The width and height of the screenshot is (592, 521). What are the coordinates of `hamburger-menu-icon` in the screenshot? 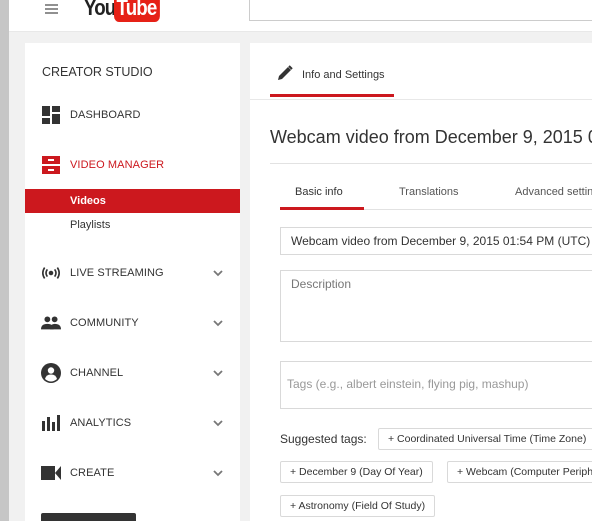 It's located at (51, 9).